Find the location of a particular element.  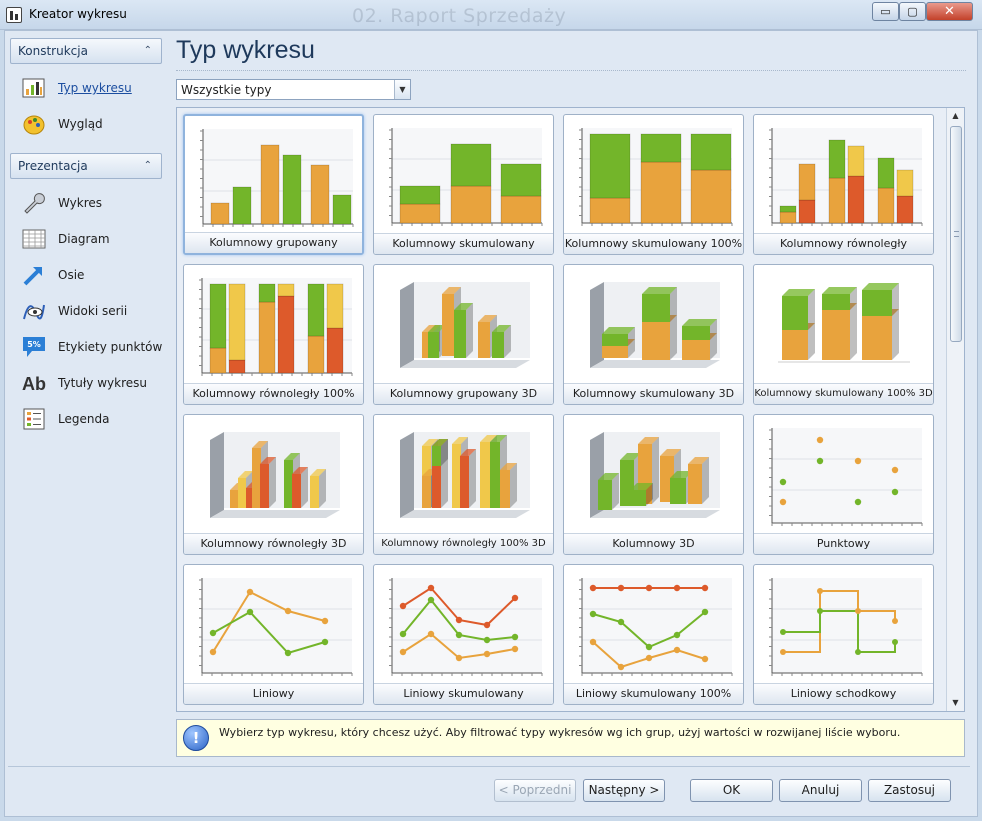

sidebar-item-label: Etykiety punktów is located at coordinates (110, 347).